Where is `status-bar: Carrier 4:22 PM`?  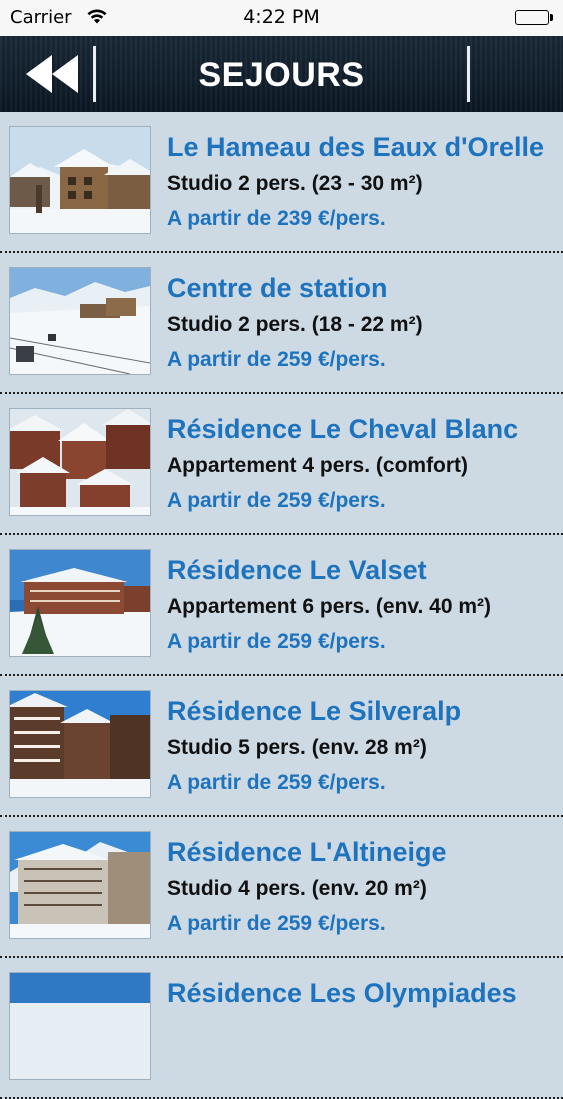
status-bar: Carrier 4:22 PM is located at coordinates (281, 18).